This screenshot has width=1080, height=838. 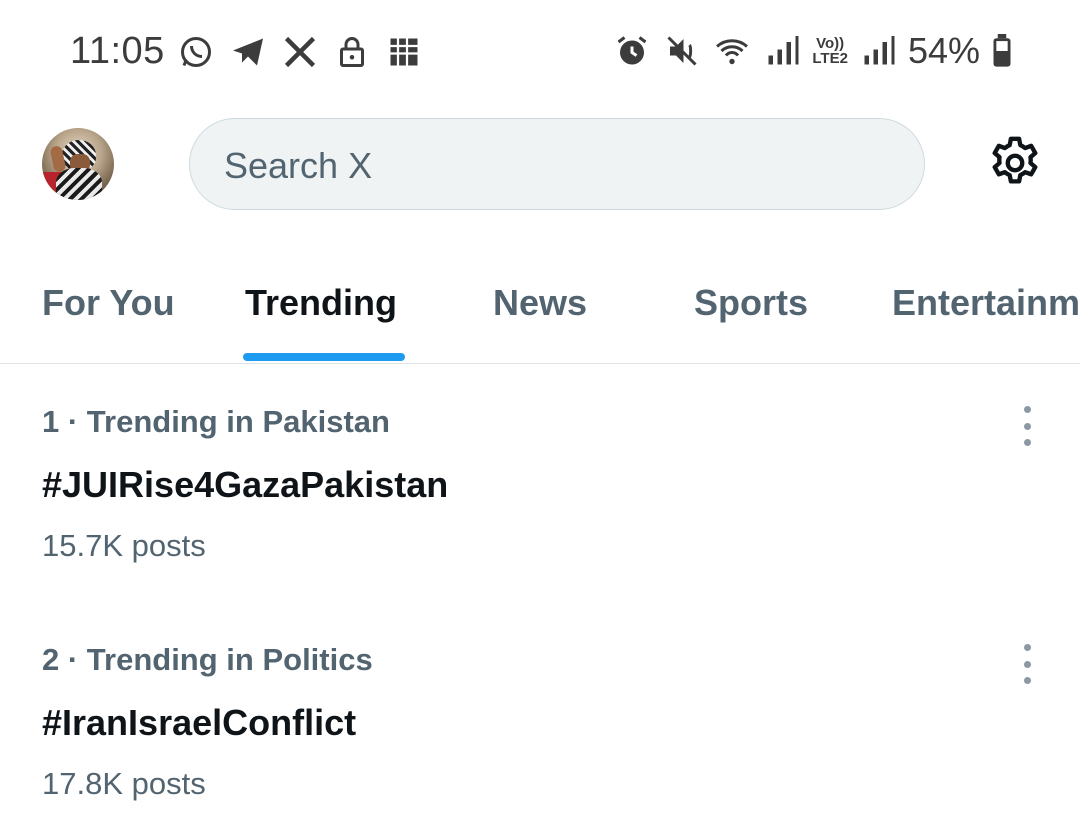 I want to click on whatsapp-icon, so click(x=196, y=52).